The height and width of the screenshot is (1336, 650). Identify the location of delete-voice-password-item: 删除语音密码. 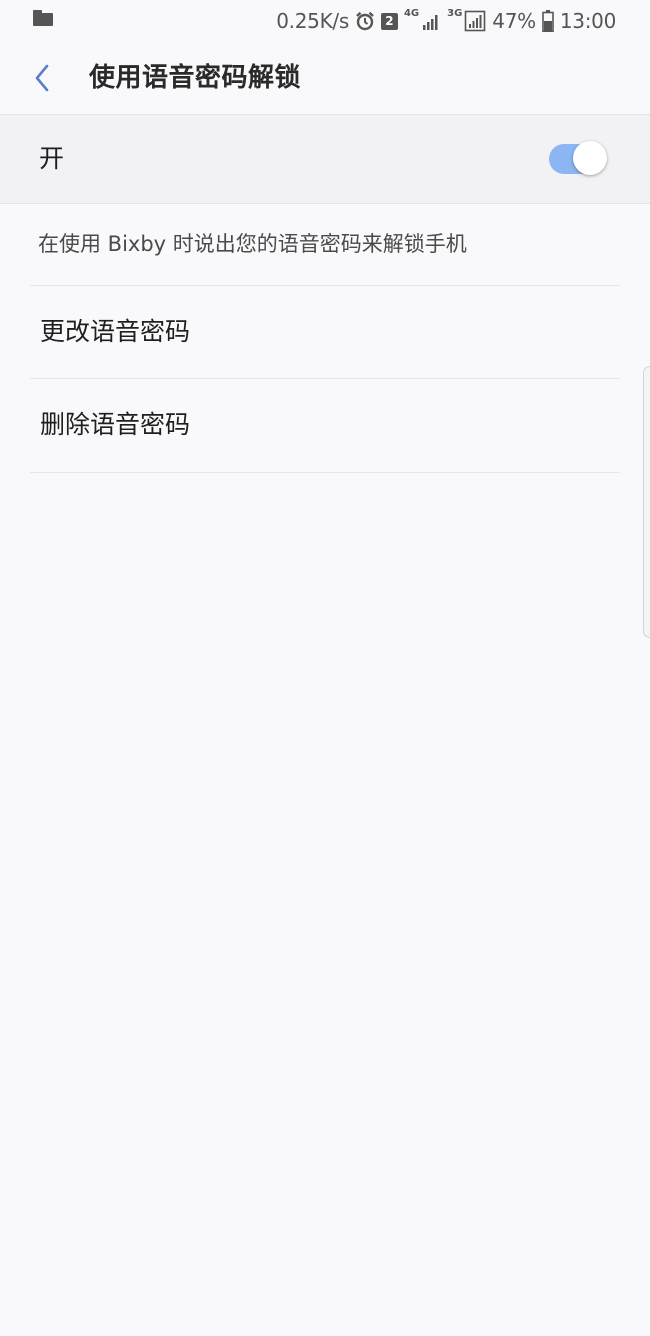
(325, 425).